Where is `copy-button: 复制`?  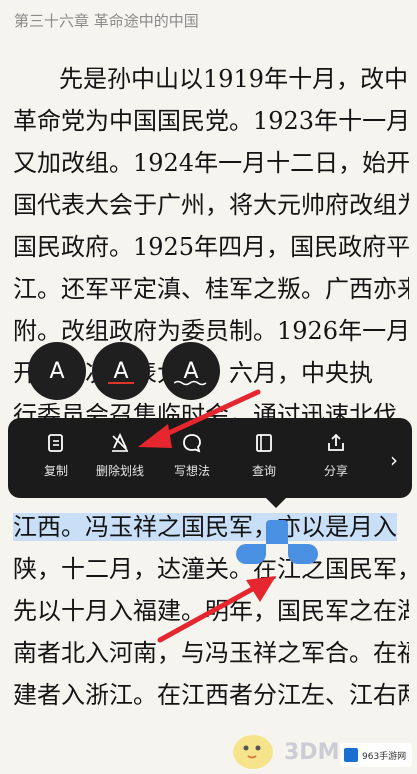
copy-button: 复制 is located at coordinates (56, 455).